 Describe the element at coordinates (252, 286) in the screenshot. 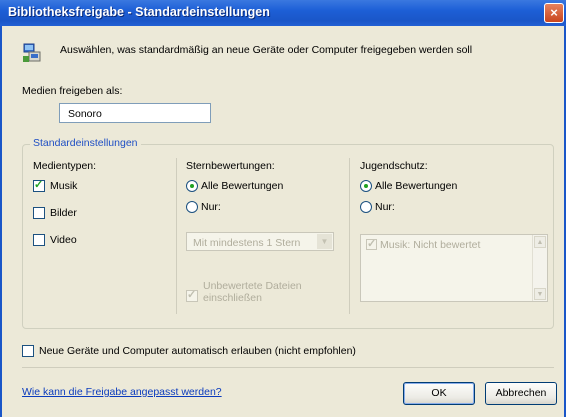

I see `include-unrated-label-line1: Unbewertete Dateien` at that location.